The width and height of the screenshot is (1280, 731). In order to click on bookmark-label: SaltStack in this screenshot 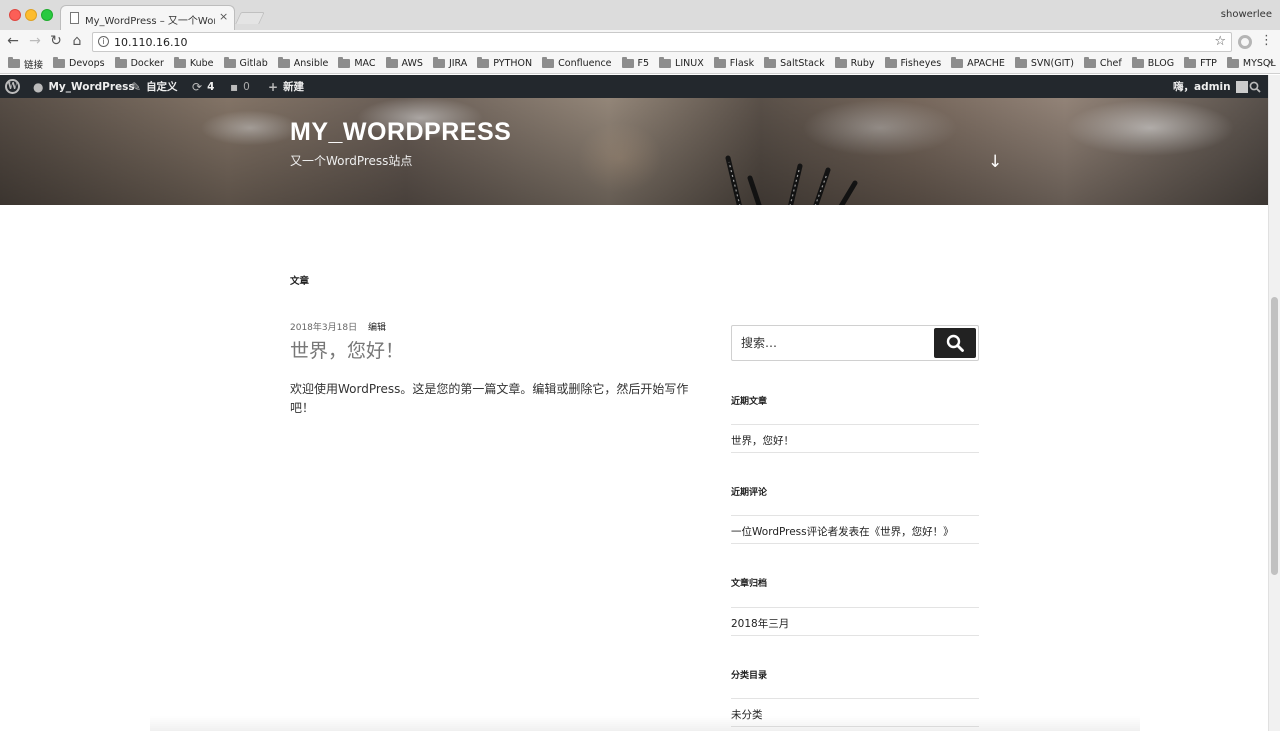, I will do `click(802, 63)`.